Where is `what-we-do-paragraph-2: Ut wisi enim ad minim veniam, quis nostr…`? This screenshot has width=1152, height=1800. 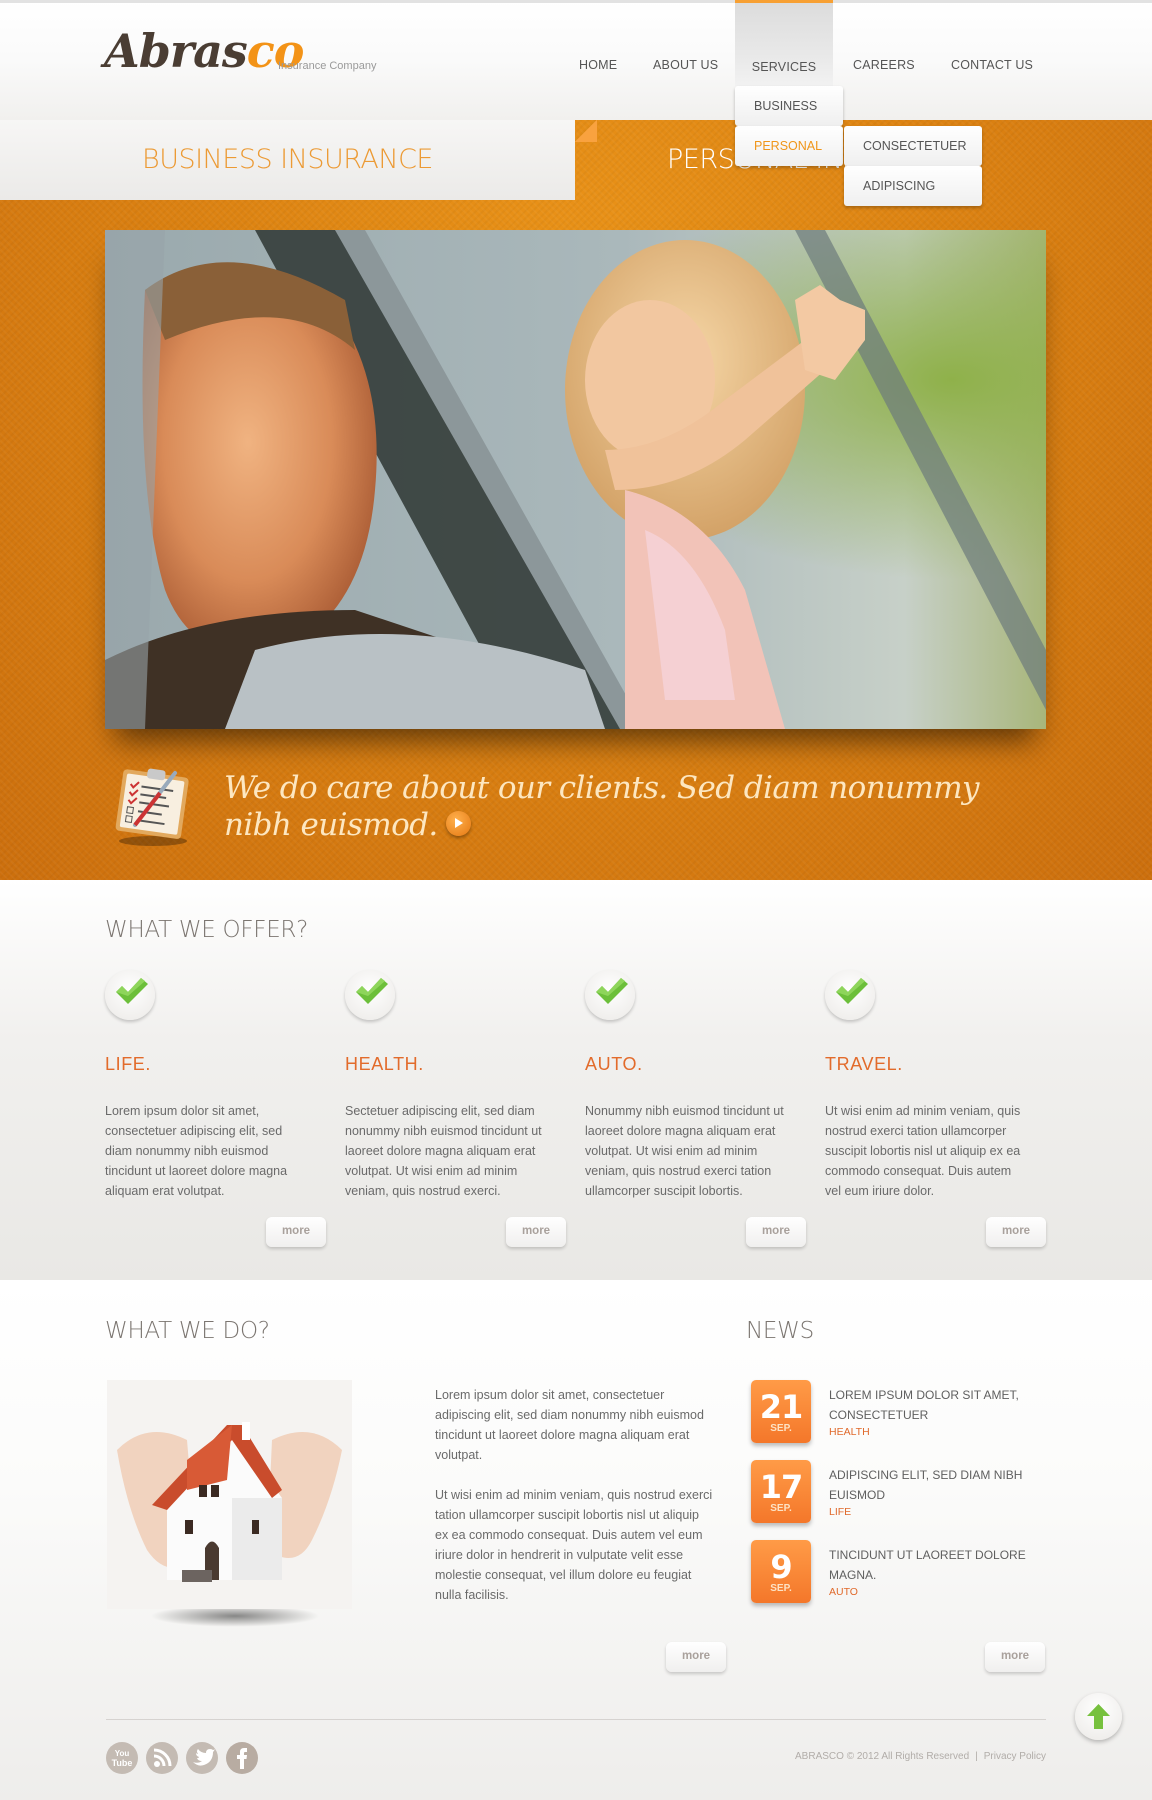 what-we-do-paragraph-2: Ut wisi enim ad minim veniam, quis nostr… is located at coordinates (574, 1545).